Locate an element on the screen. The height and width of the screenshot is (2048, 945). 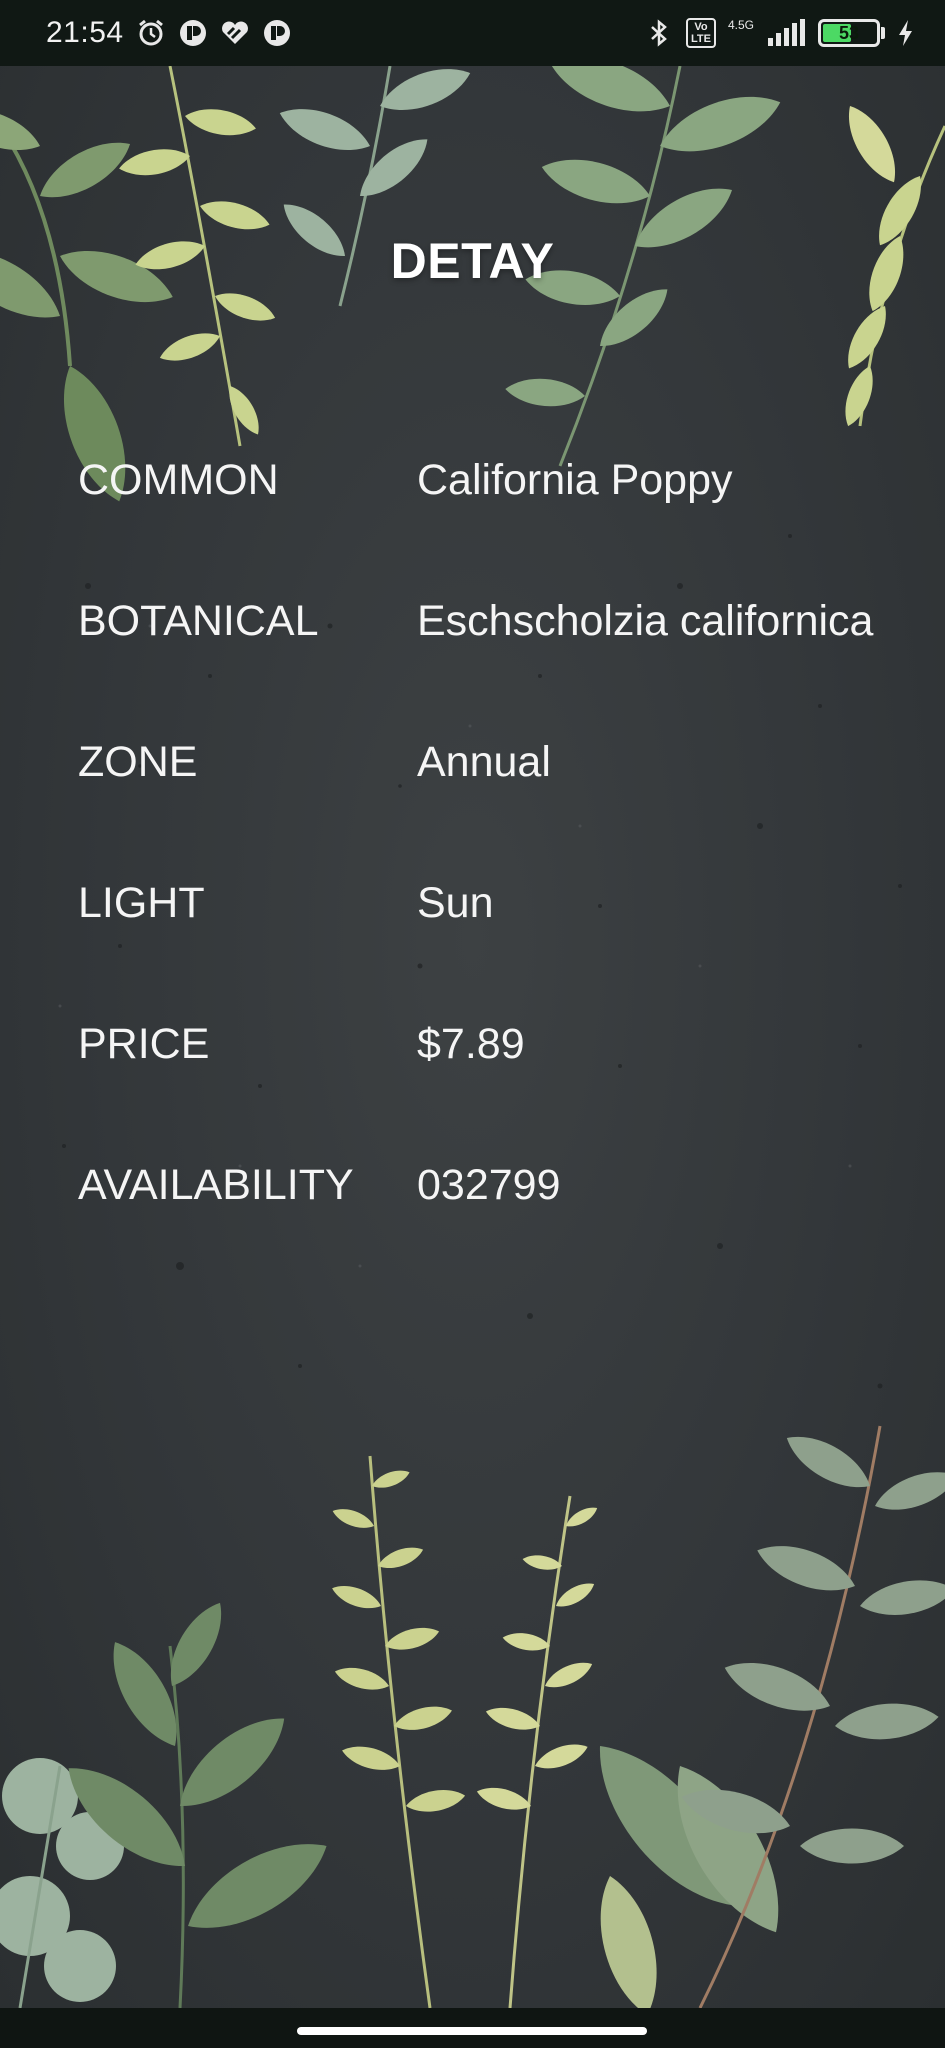
heart-app-icon is located at coordinates (235, 33).